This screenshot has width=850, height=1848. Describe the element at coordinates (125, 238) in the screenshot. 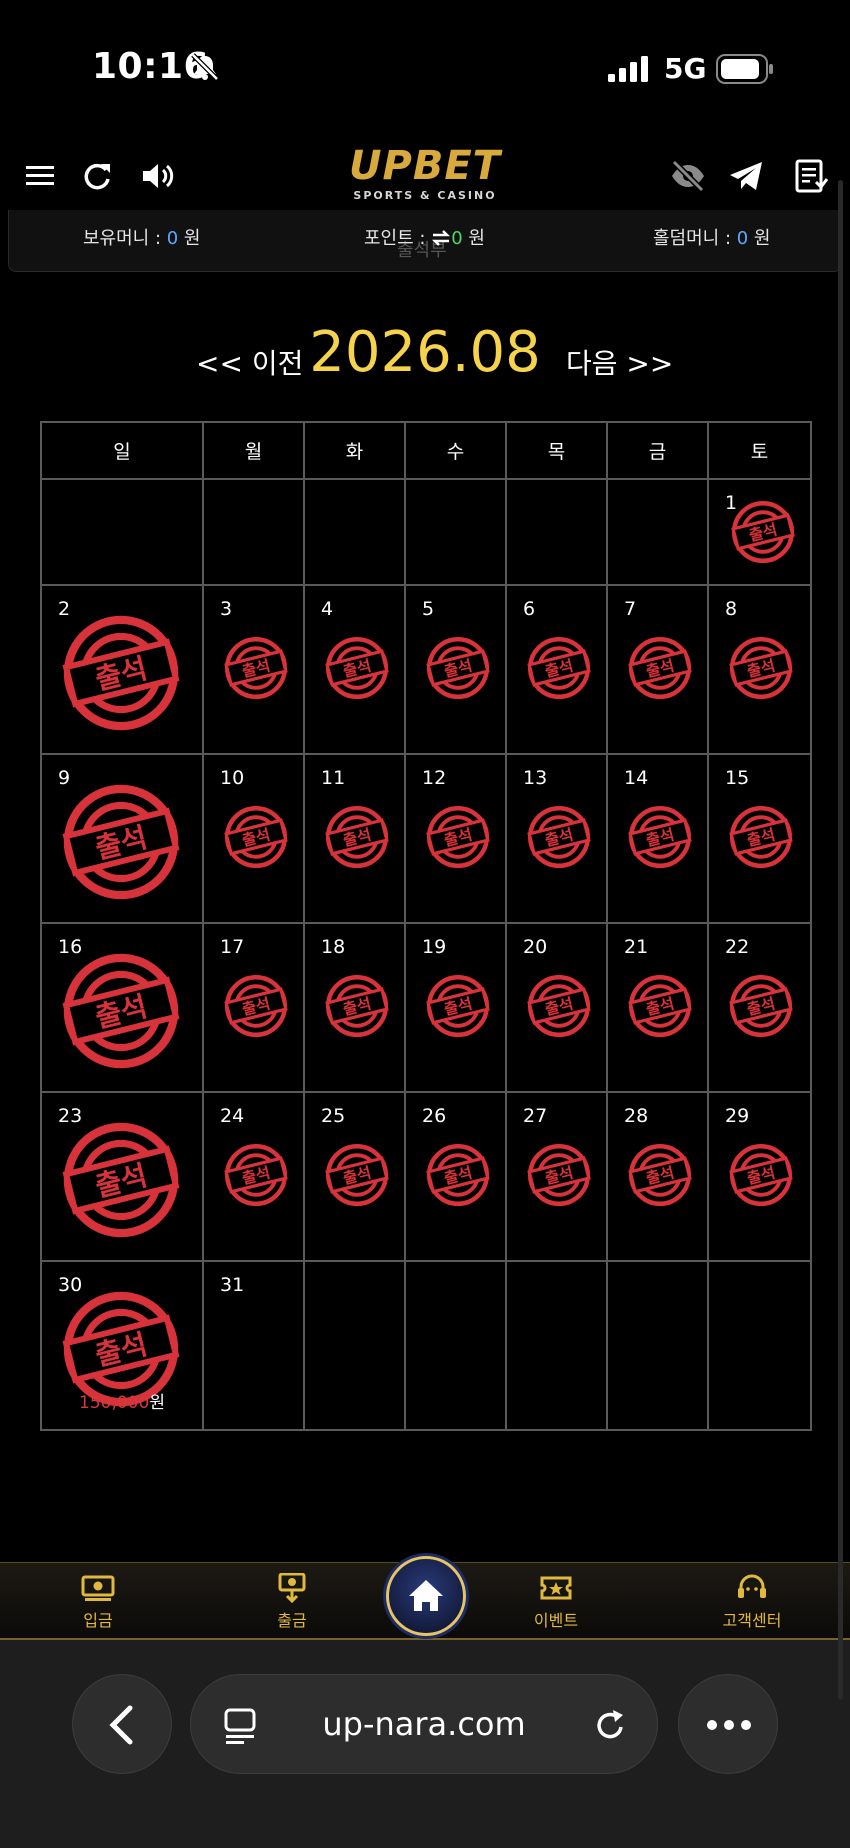

I see `balance-label: 보유머니 :` at that location.